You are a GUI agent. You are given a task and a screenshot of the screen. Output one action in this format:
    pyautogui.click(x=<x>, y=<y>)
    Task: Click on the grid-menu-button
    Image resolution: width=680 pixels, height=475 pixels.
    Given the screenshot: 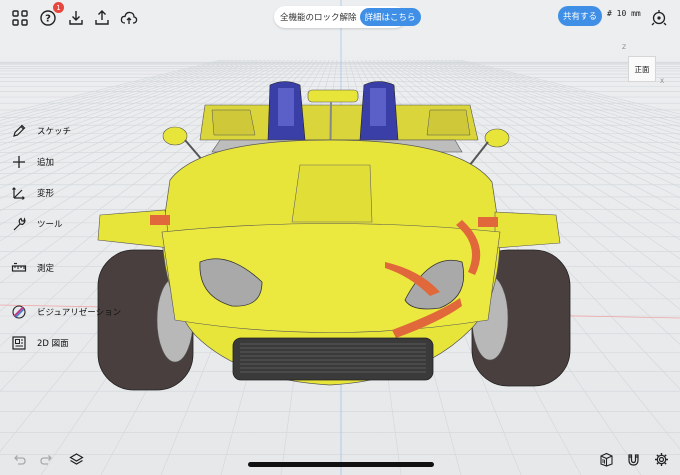 What is the action you would take?
    pyautogui.click(x=20, y=18)
    